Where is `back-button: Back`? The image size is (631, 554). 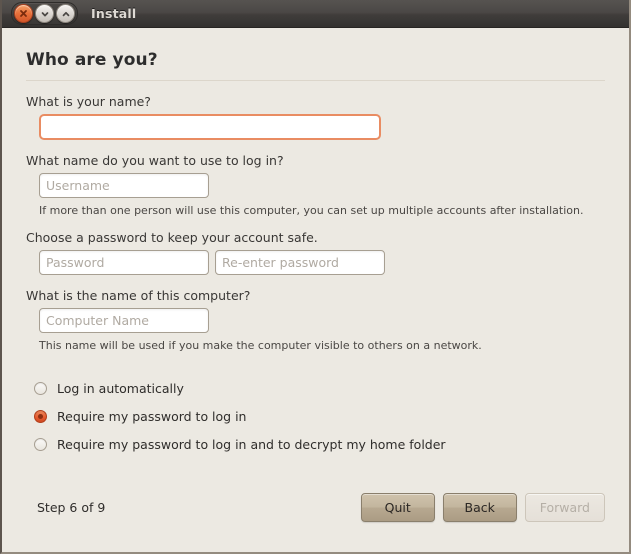 back-button: Back is located at coordinates (479, 507).